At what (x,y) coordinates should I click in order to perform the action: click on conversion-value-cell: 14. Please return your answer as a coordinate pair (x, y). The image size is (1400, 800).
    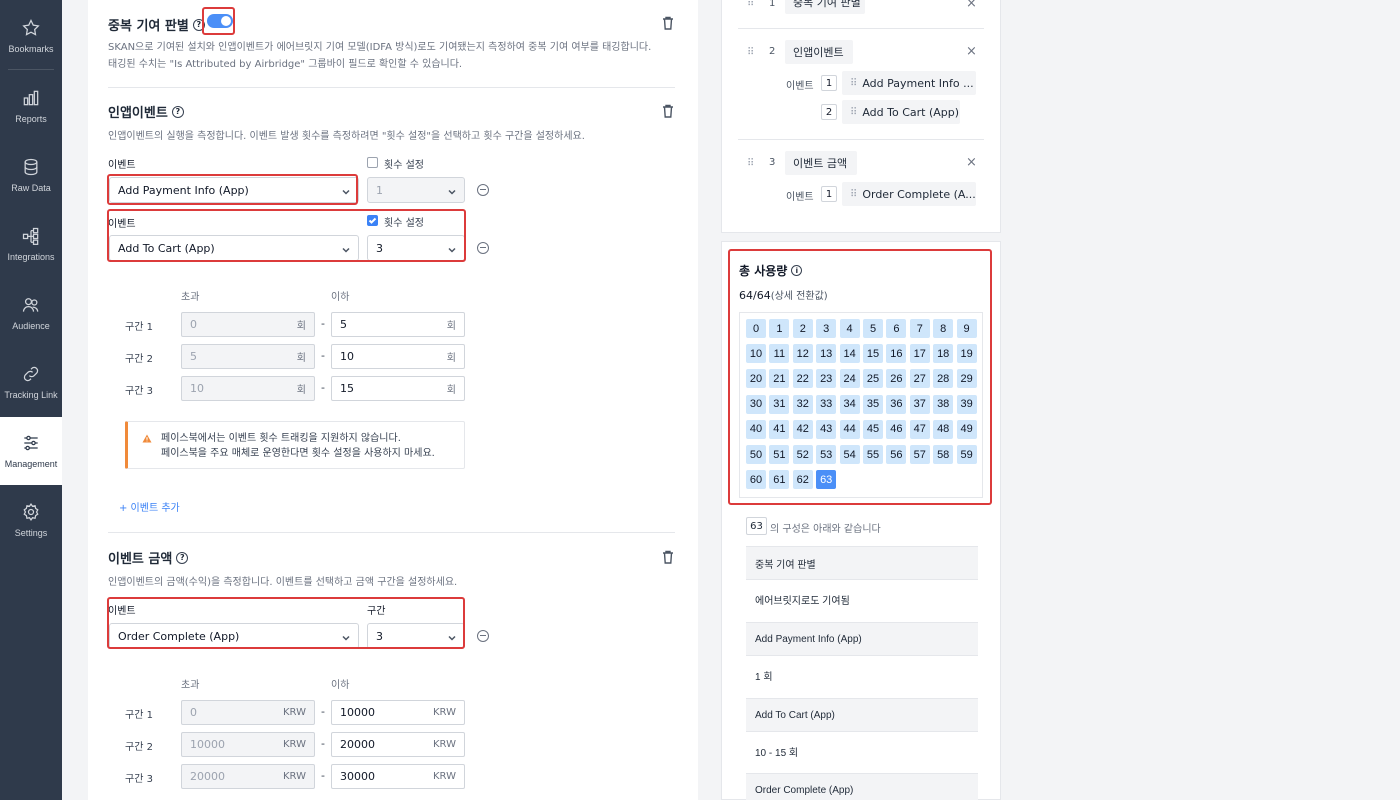
    Looking at the image, I should click on (849, 354).